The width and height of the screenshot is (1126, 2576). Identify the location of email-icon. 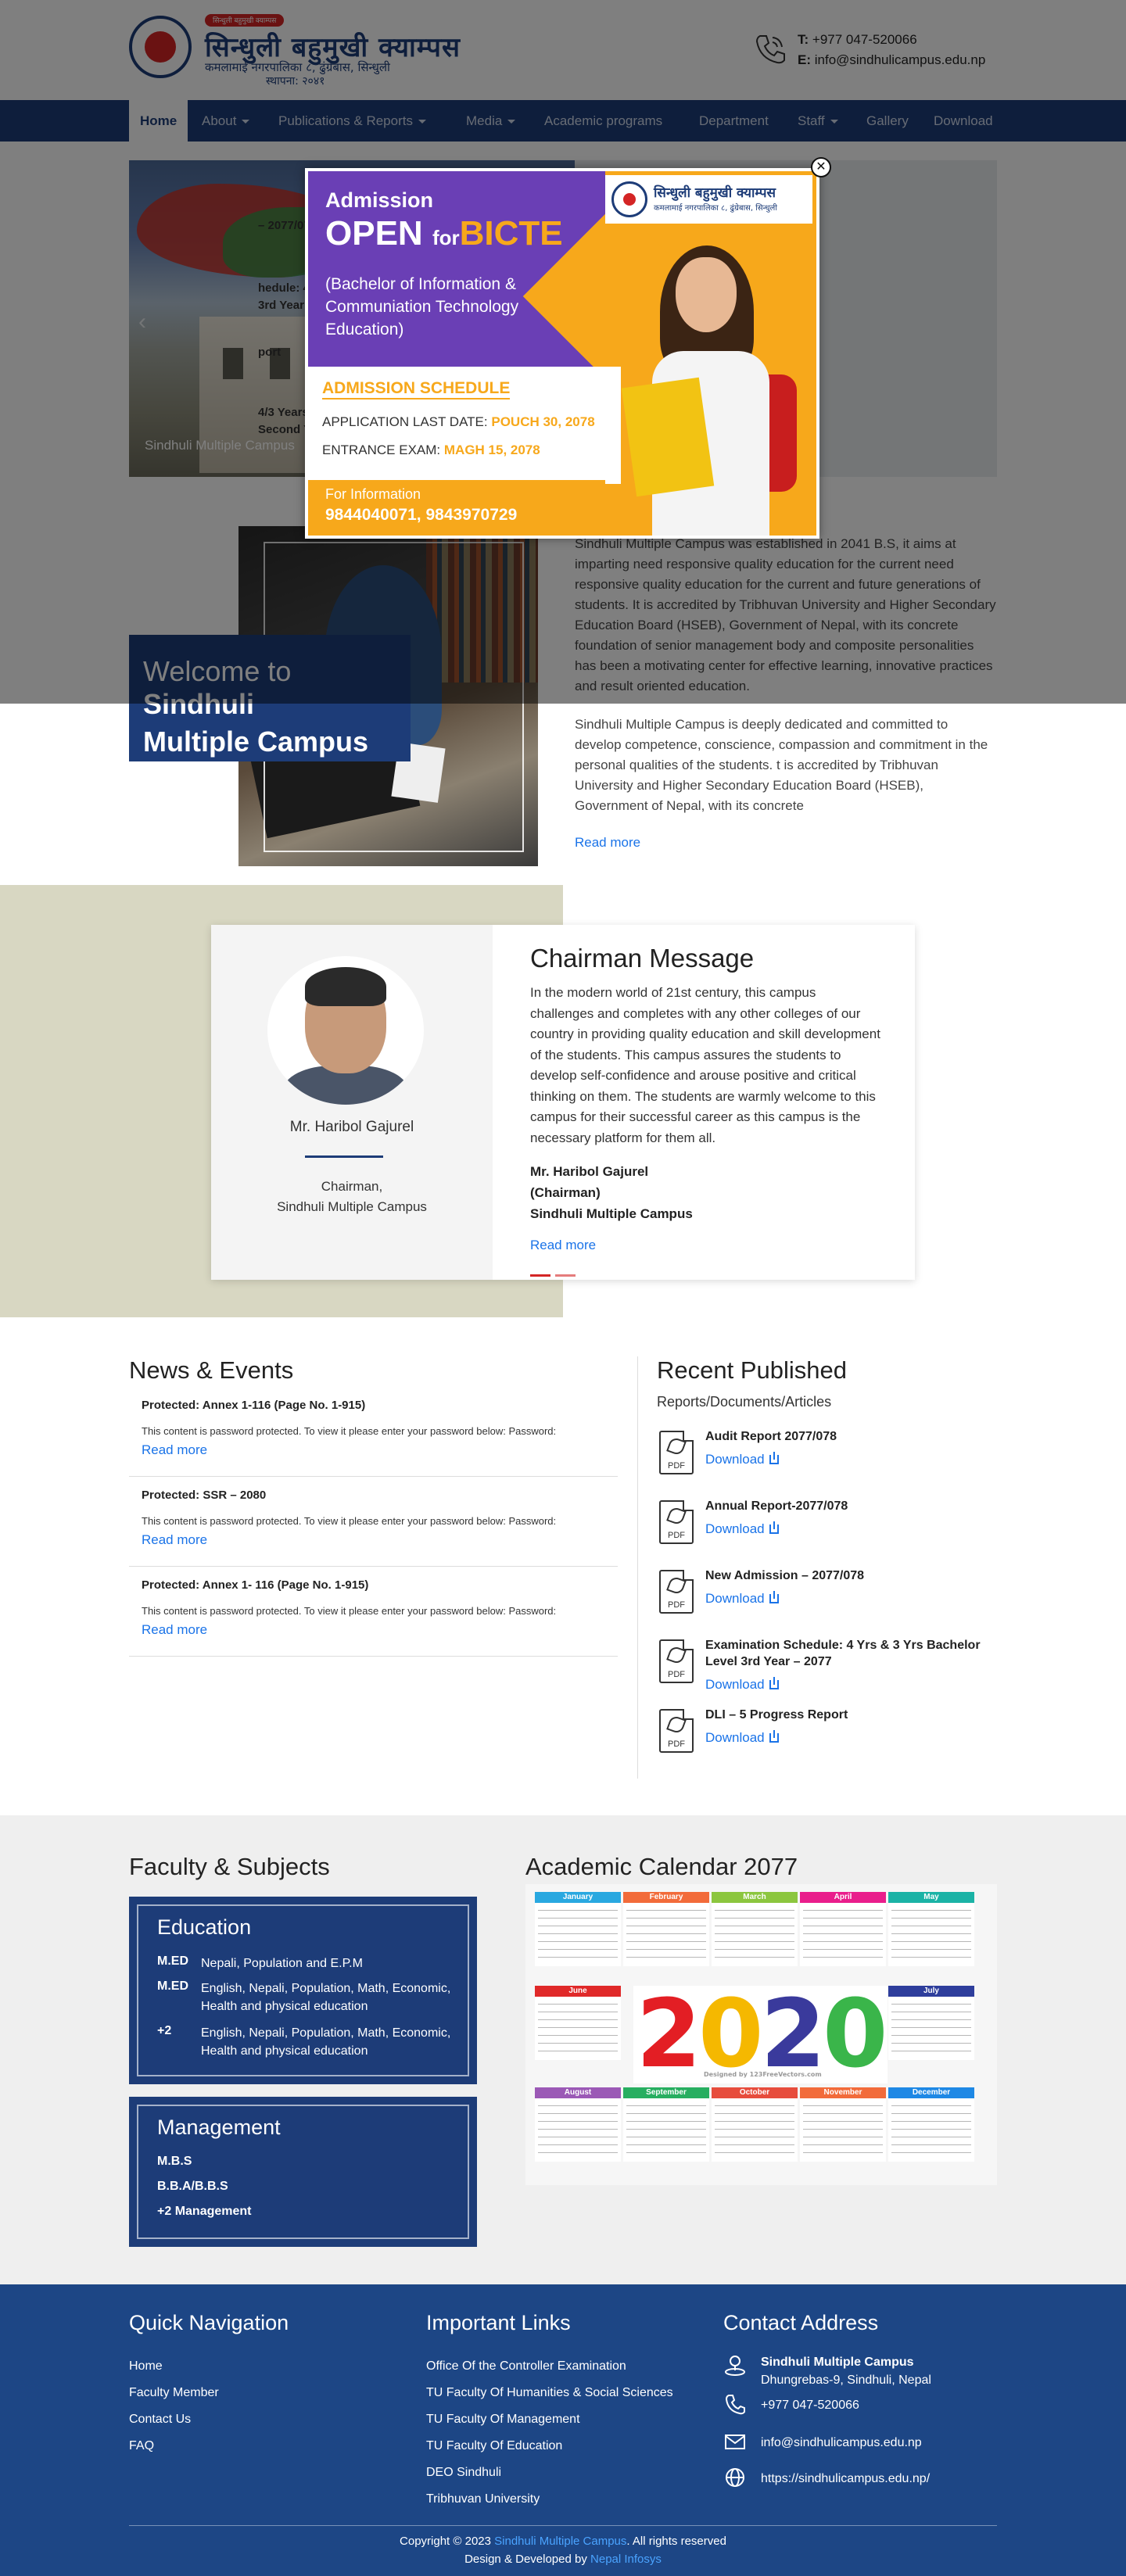
(735, 2441).